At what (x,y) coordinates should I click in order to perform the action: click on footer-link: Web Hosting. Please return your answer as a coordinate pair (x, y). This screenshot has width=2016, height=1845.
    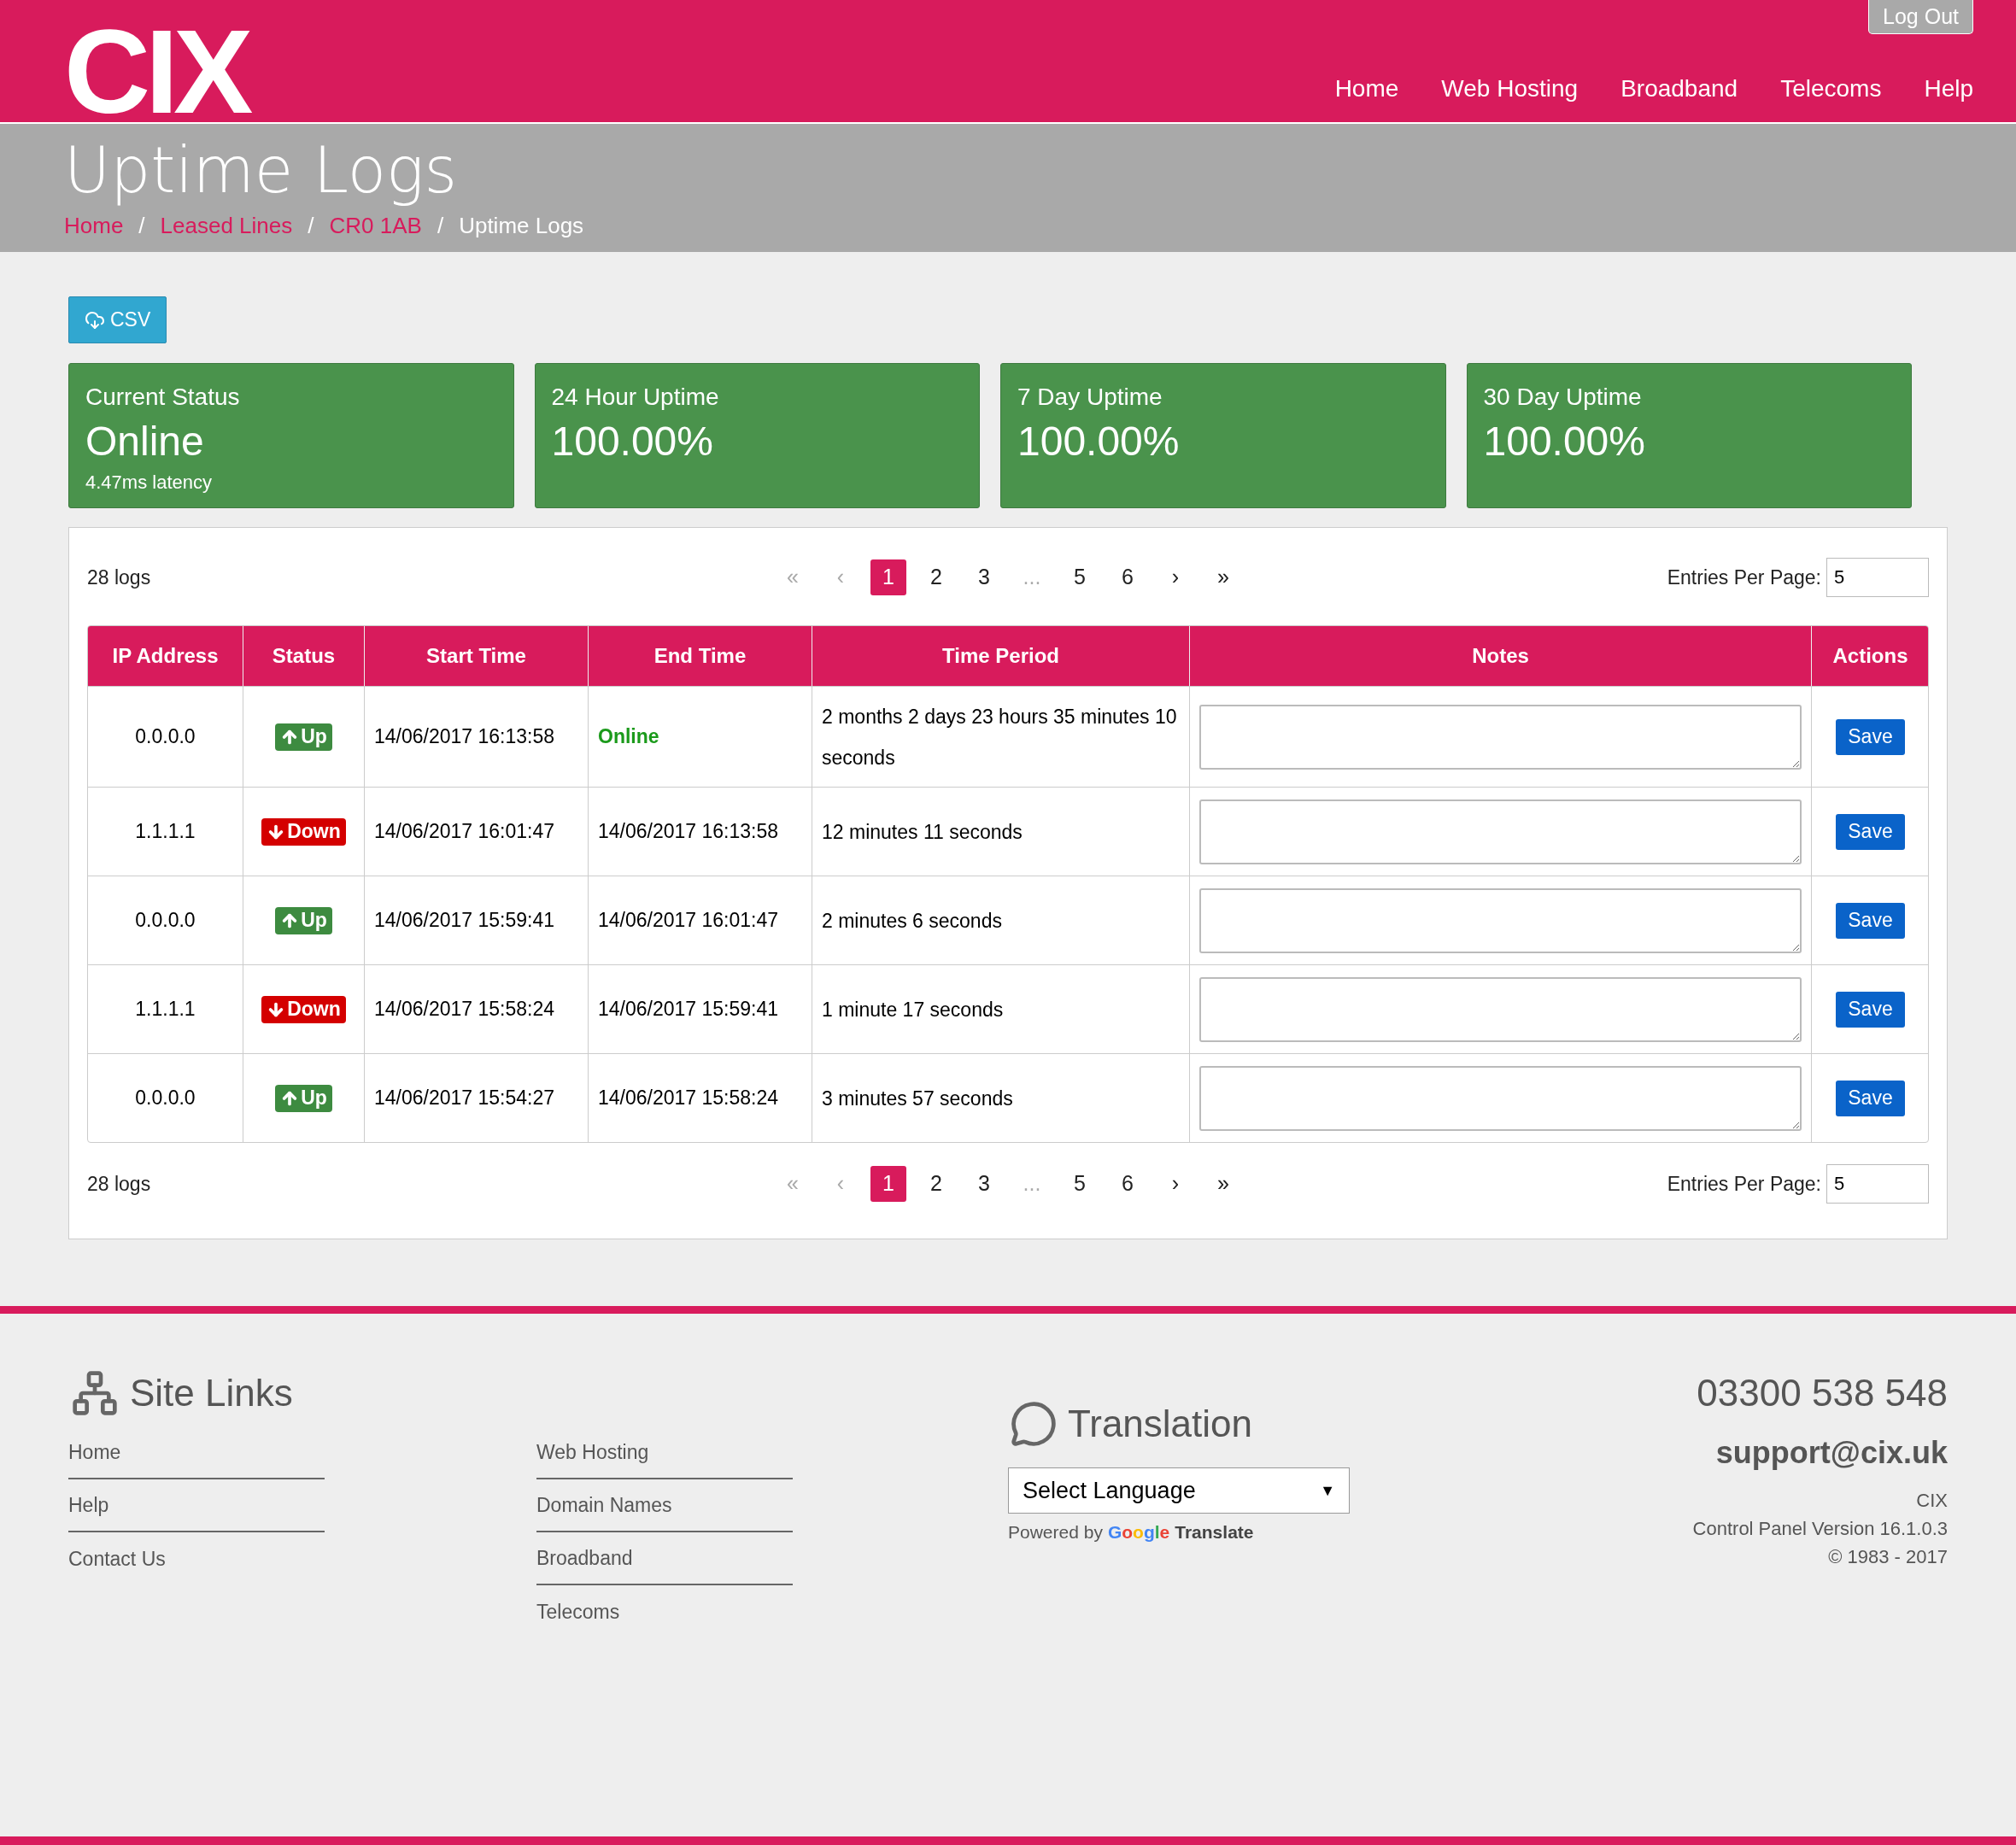
    Looking at the image, I should click on (664, 1452).